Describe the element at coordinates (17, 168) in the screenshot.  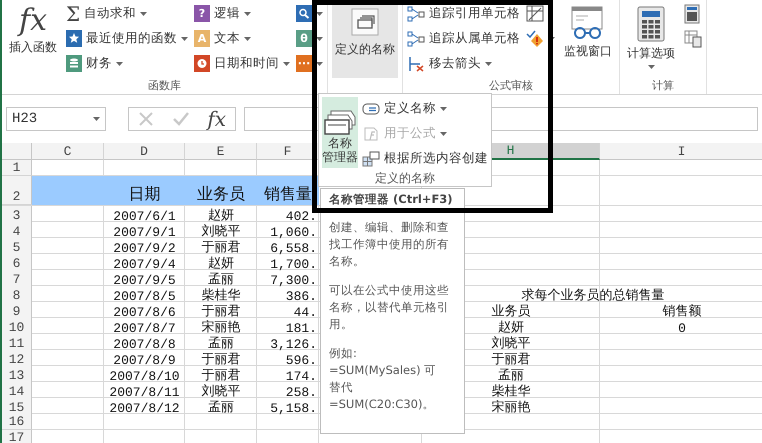
I see `row-header: 1` at that location.